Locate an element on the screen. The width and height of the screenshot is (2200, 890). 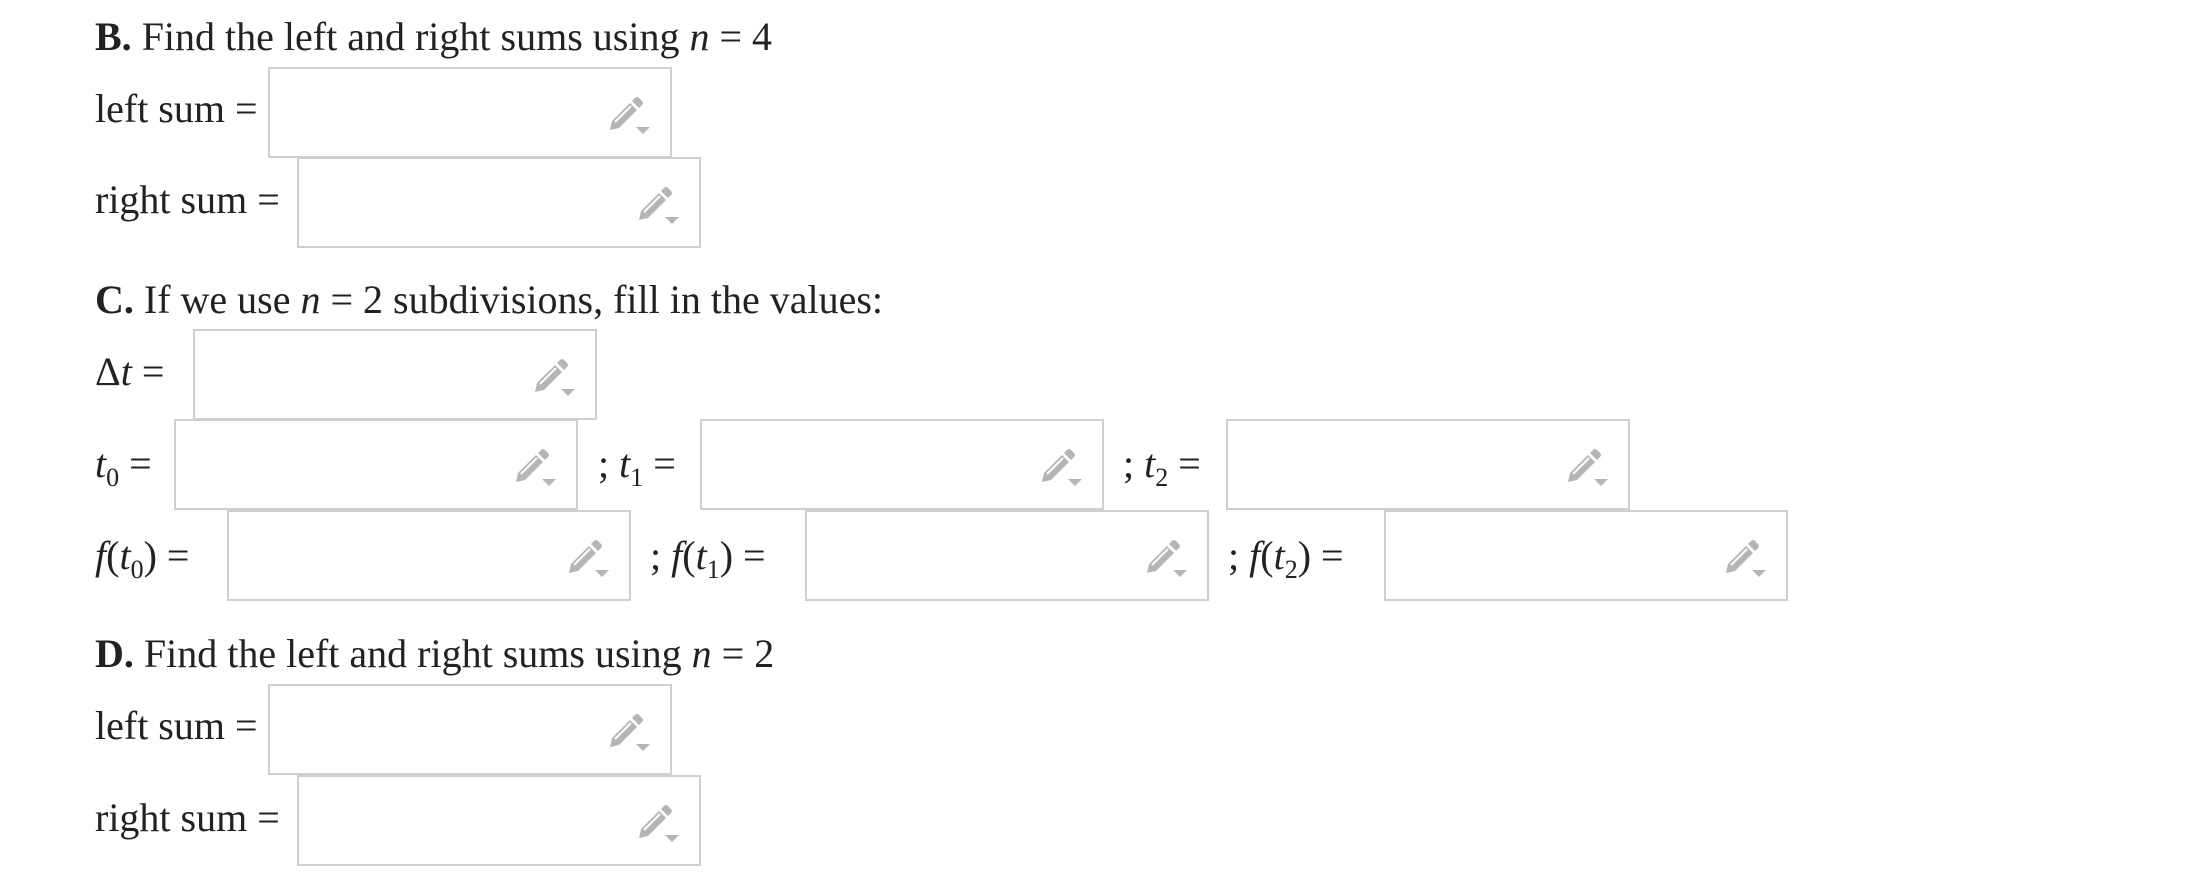
f2-sep: ; is located at coordinates (1234, 555).